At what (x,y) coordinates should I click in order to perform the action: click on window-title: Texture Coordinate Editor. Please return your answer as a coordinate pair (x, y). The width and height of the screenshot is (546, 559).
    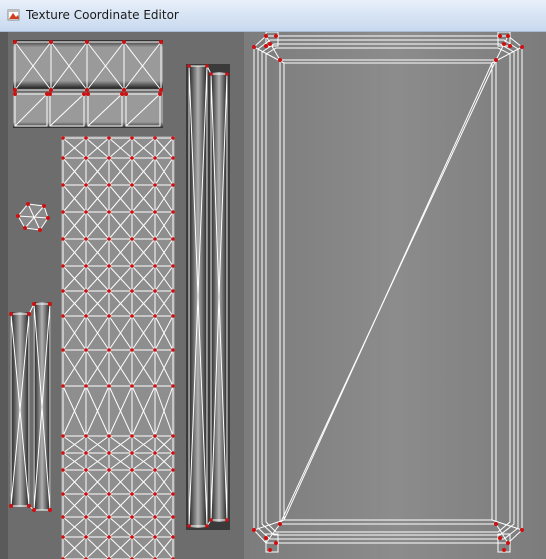
    Looking at the image, I should click on (102, 15).